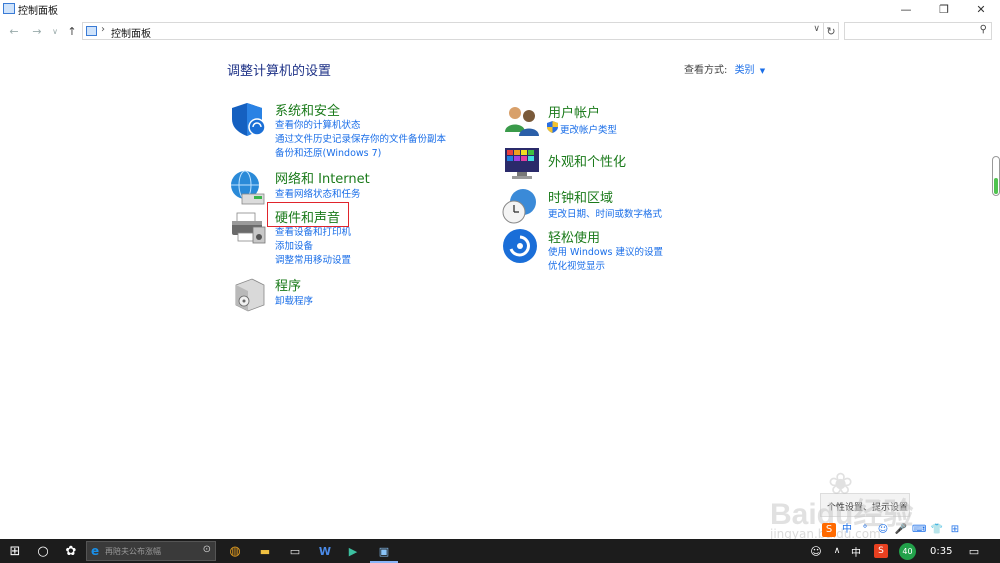 This screenshot has height=563, width=1000. What do you see at coordinates (207, 549) in the screenshot?
I see `taskbar-search-icon: ⊙` at bounding box center [207, 549].